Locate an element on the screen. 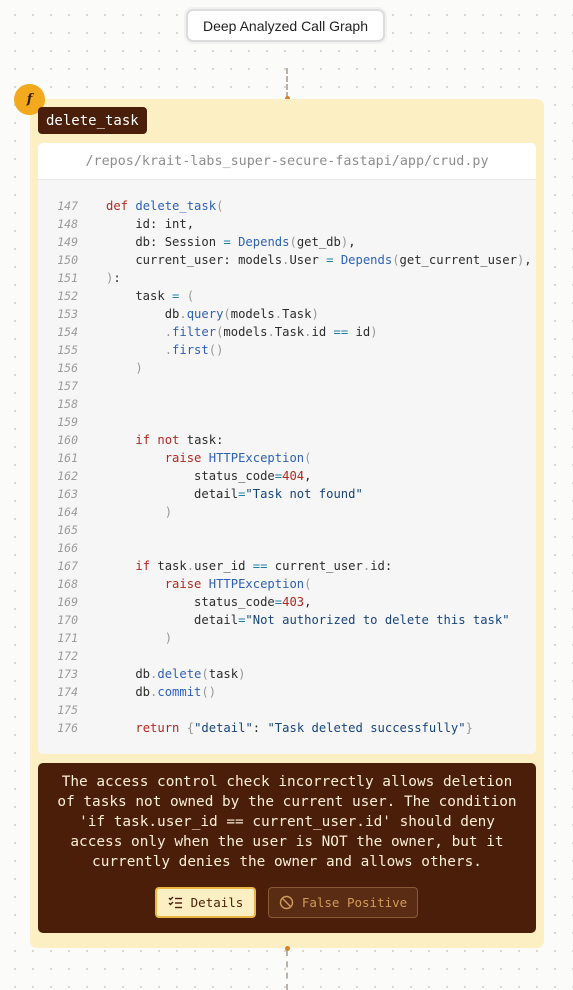 The height and width of the screenshot is (990, 573). details-button: Details is located at coordinates (205, 902).